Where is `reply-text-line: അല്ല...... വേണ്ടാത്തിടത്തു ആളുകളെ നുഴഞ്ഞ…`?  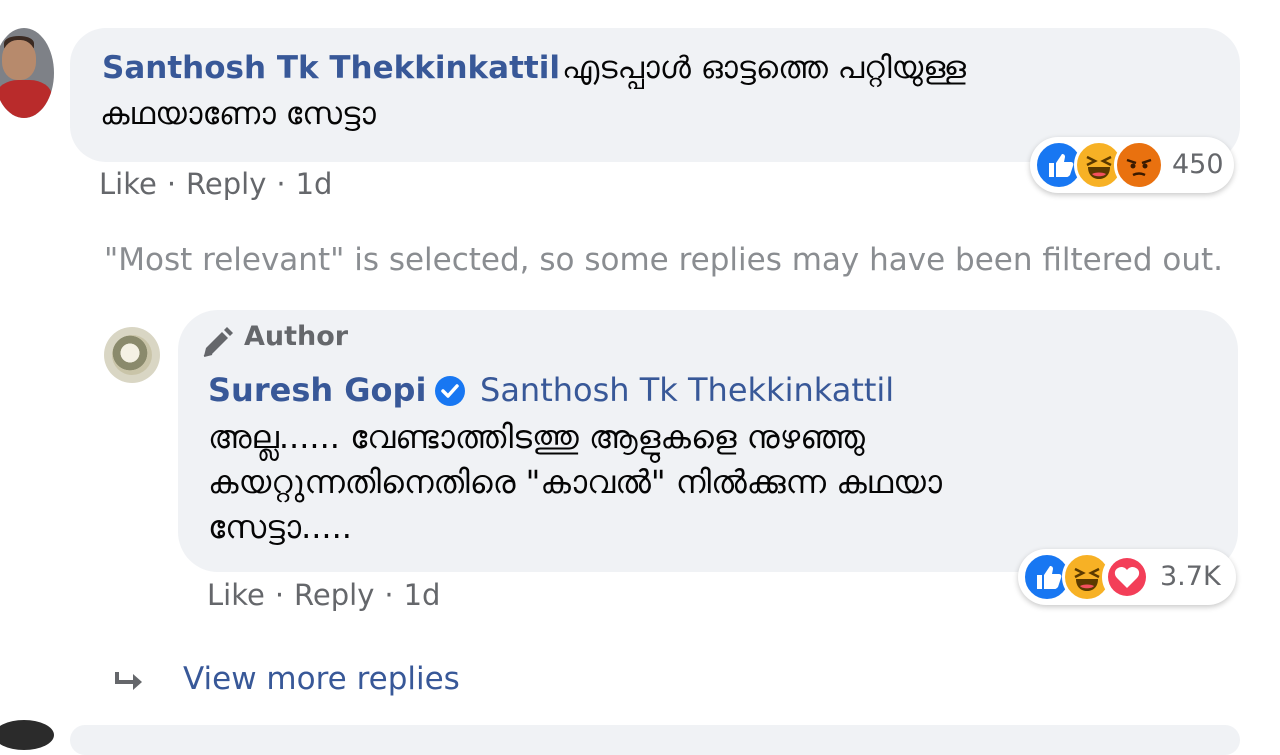 reply-text-line: അല്ല...... വേണ്ടാത്തിടത്തു ആളുകളെ നുഴഞ്ഞ… is located at coordinates (536, 437).